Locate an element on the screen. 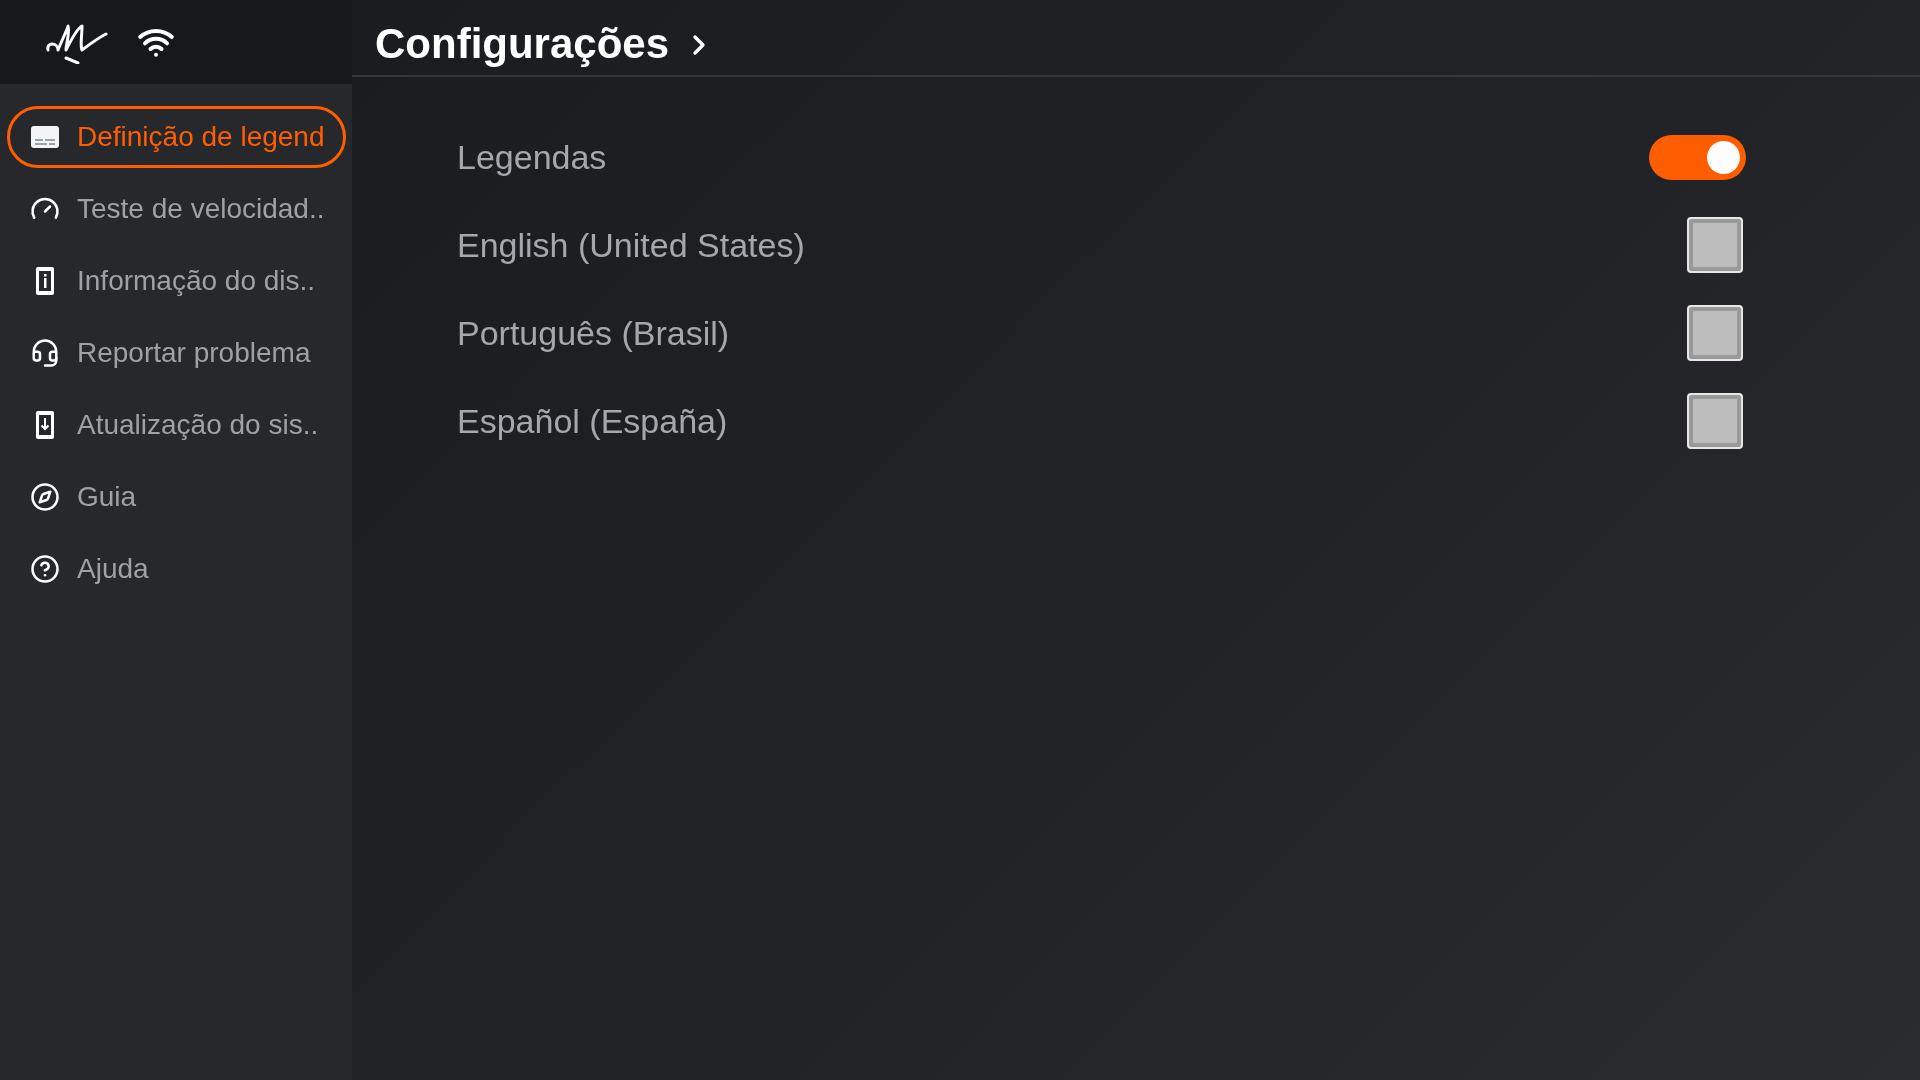  setting-label: Legendas is located at coordinates (532, 157).